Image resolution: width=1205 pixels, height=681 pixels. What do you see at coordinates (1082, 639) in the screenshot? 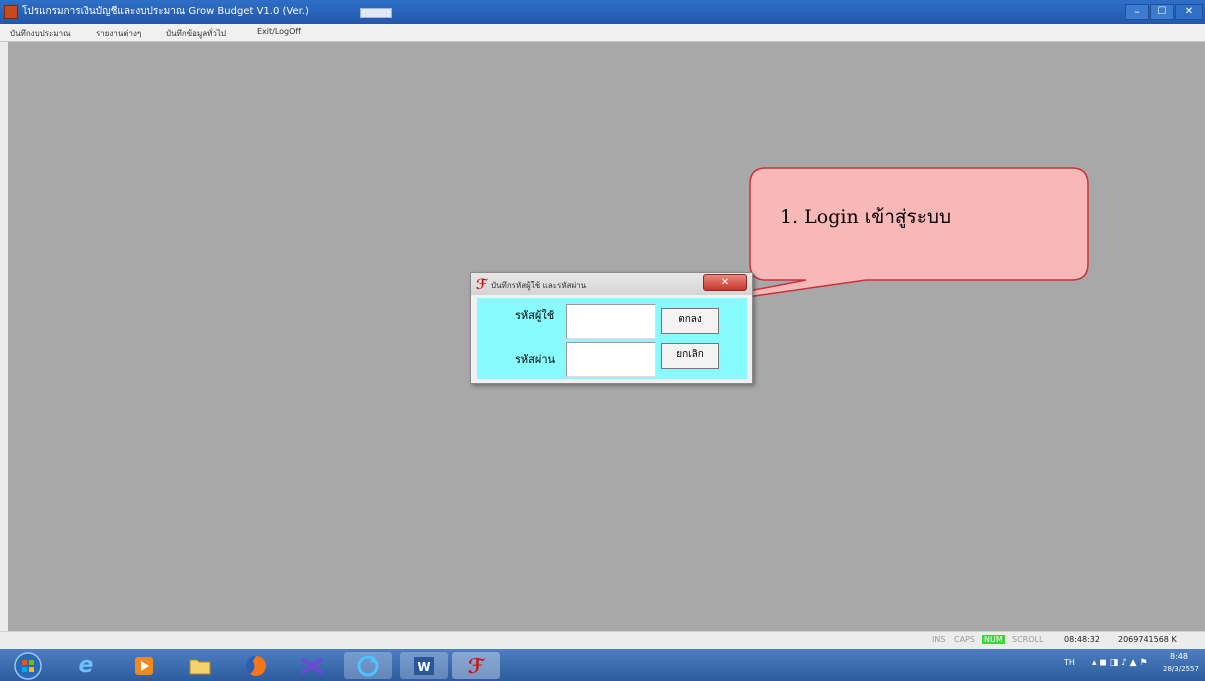
I see `status-time: 08:48:32` at bounding box center [1082, 639].